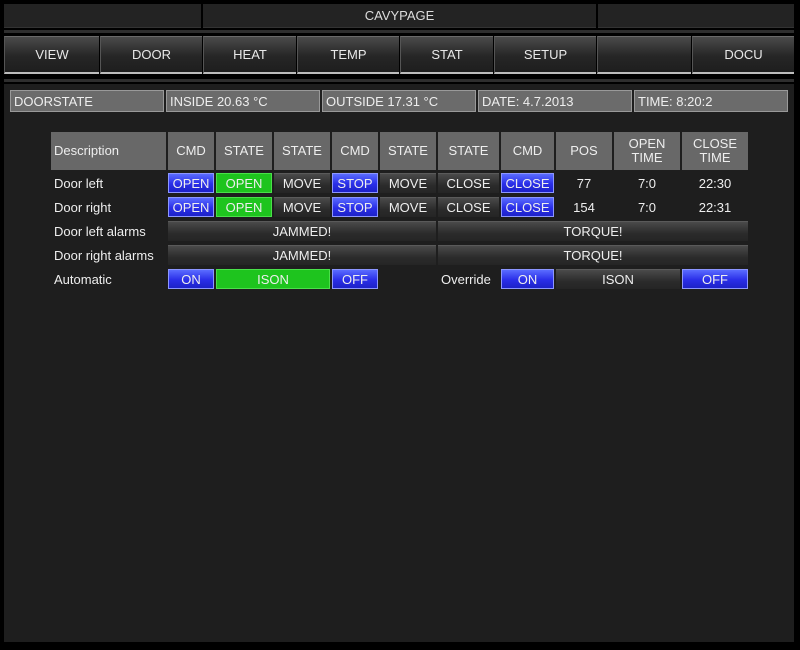 This screenshot has height=650, width=800. I want to click on nav-stat-button: STAT, so click(446, 55).